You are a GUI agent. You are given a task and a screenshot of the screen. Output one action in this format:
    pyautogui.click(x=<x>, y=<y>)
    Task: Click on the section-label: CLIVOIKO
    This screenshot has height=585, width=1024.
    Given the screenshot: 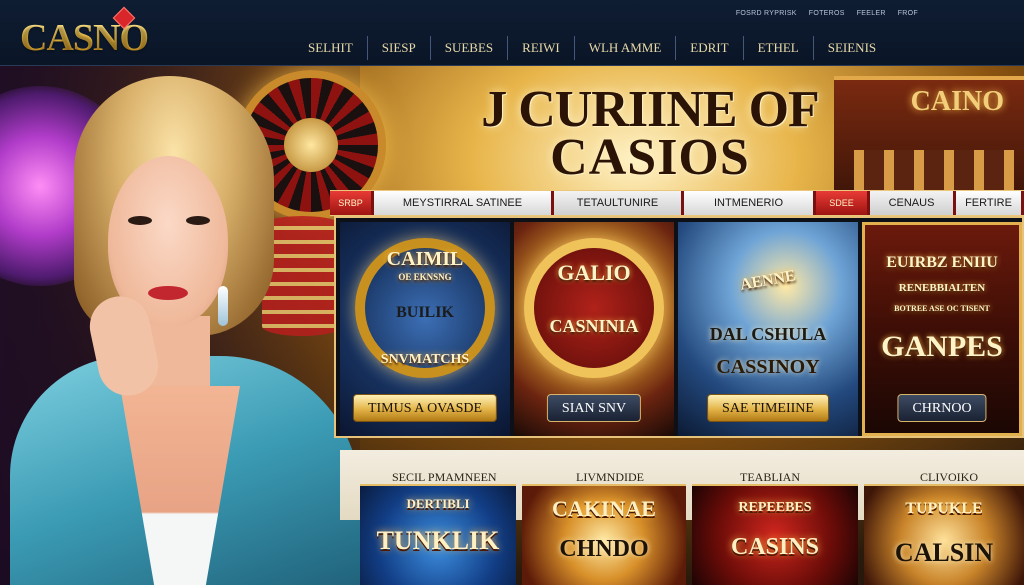 What is the action you would take?
    pyautogui.click(x=949, y=477)
    